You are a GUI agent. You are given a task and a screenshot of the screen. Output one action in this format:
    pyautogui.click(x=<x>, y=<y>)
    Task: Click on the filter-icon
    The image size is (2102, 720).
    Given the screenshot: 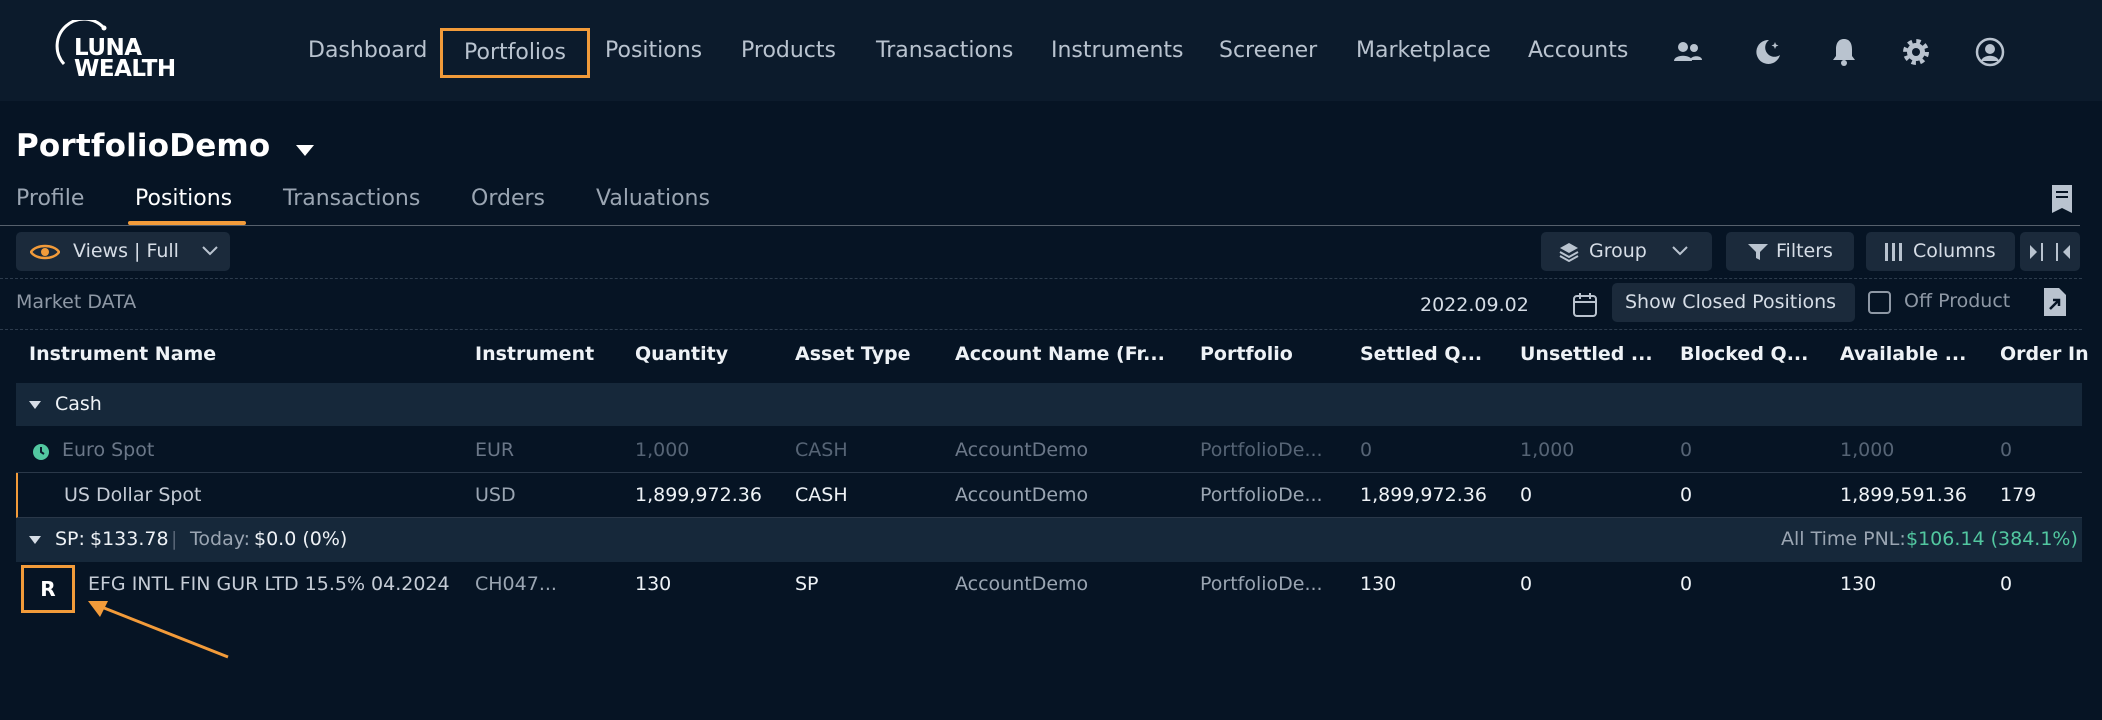 What is the action you would take?
    pyautogui.click(x=1758, y=252)
    